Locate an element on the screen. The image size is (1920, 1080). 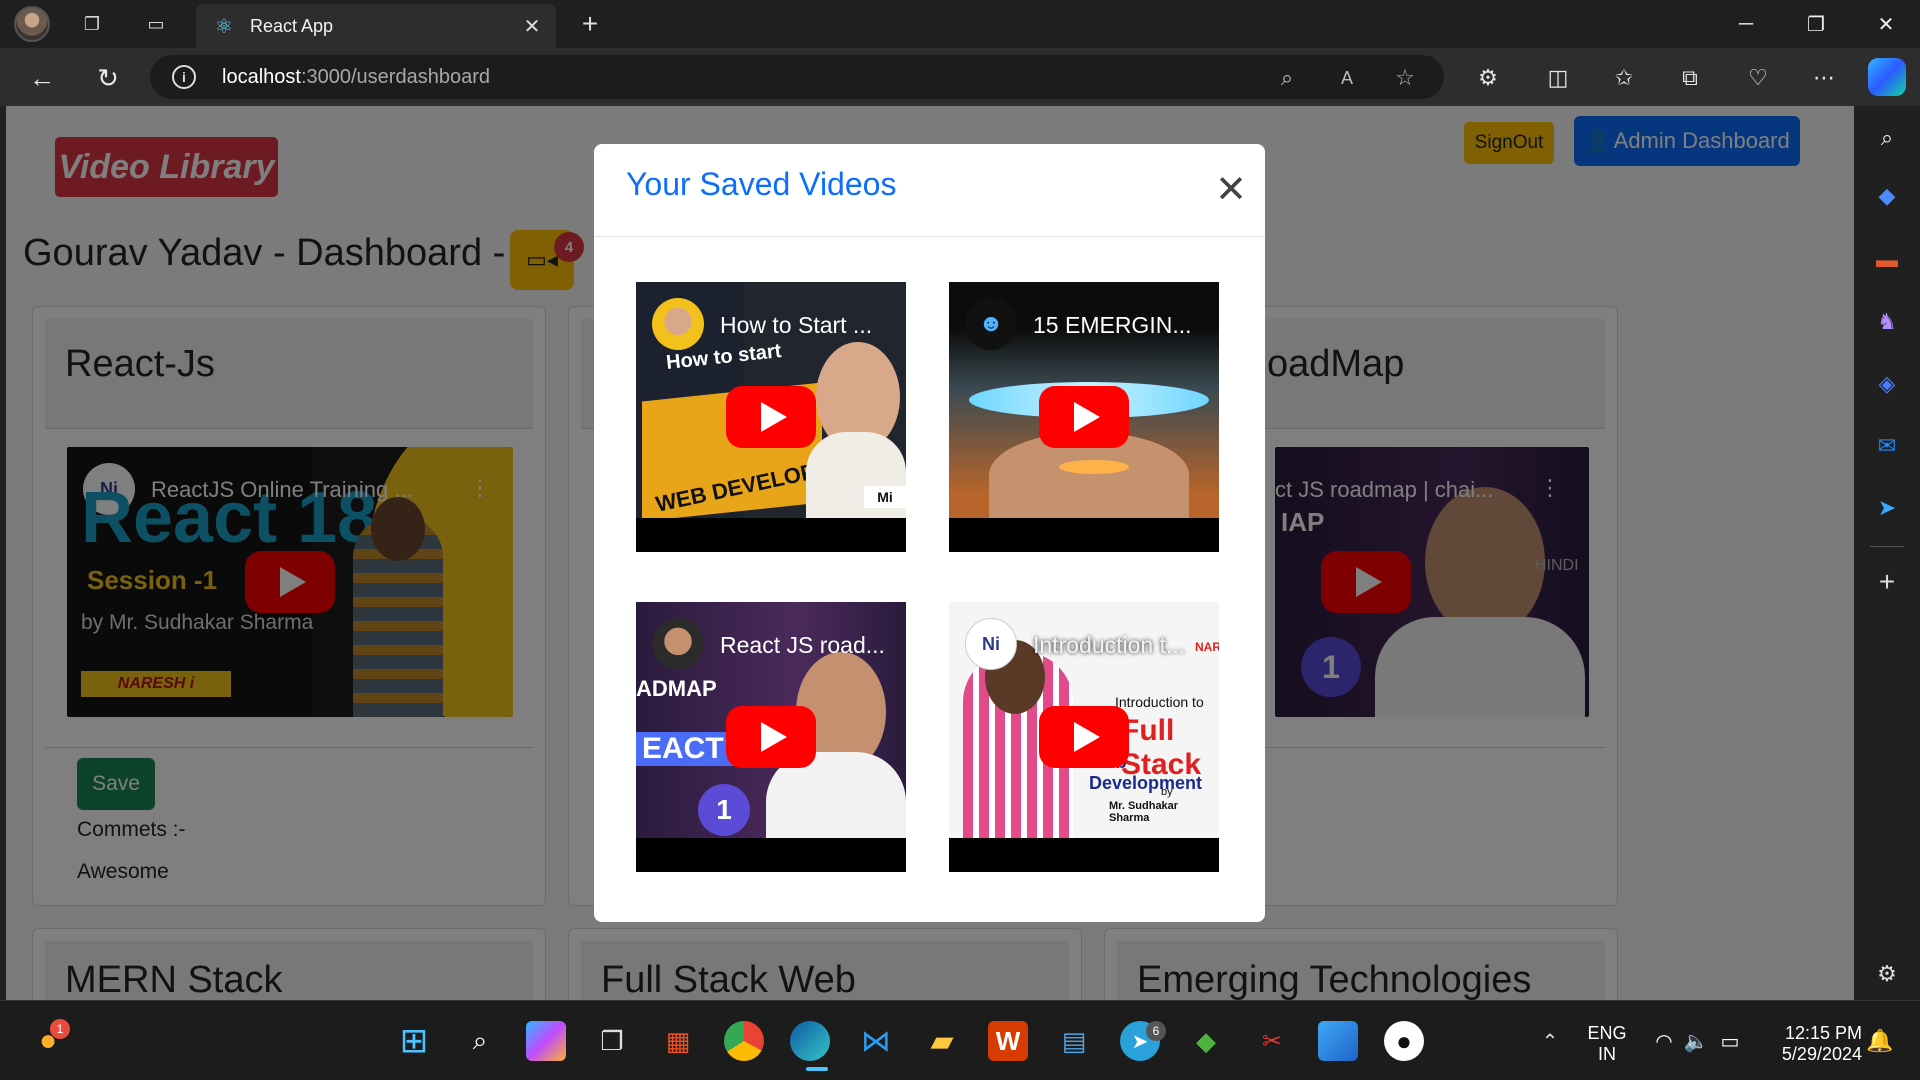
region-label: IN is located at coordinates (1607, 1054).